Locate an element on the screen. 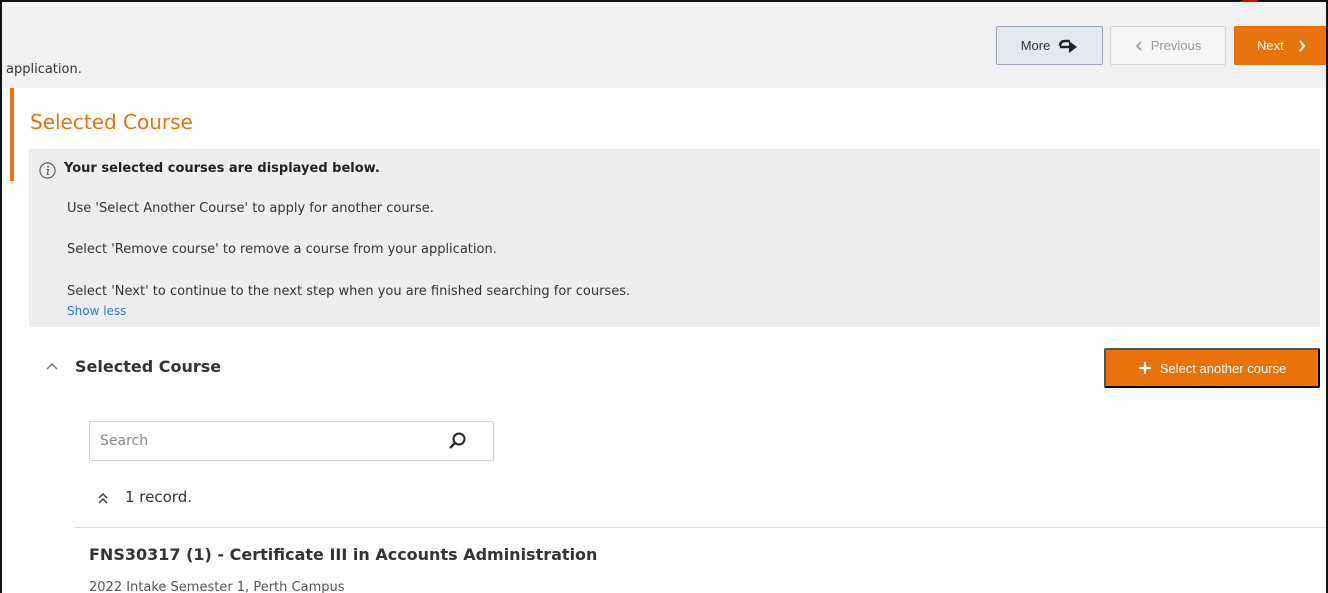 This screenshot has width=1328, height=593. list-divider is located at coordinates (700, 527).